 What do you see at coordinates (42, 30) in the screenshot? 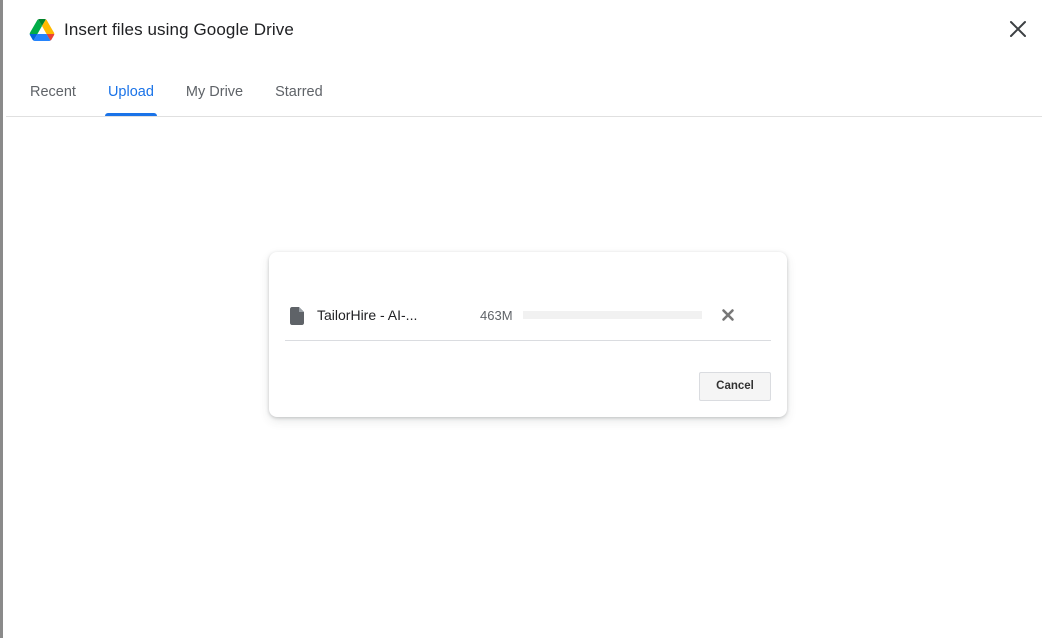
I see `google-drive-logo-icon` at bounding box center [42, 30].